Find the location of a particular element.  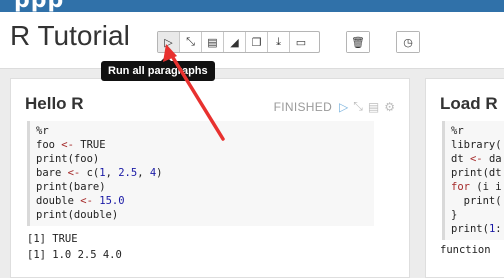

play-icon: ▷ is located at coordinates (168, 42).